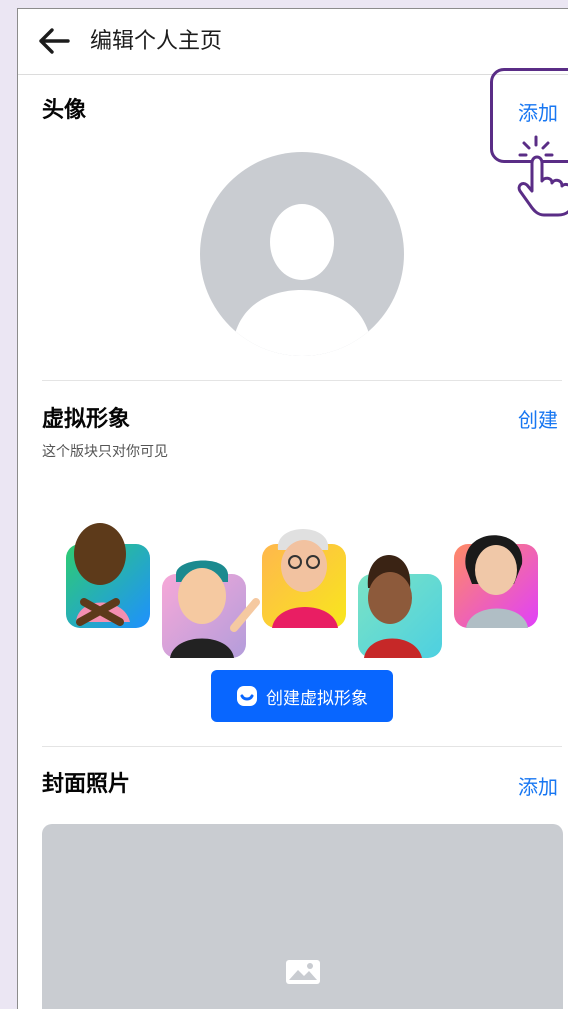 This screenshot has height=1009, width=568. I want to click on top-bar: 编辑个人主页, so click(293, 42).